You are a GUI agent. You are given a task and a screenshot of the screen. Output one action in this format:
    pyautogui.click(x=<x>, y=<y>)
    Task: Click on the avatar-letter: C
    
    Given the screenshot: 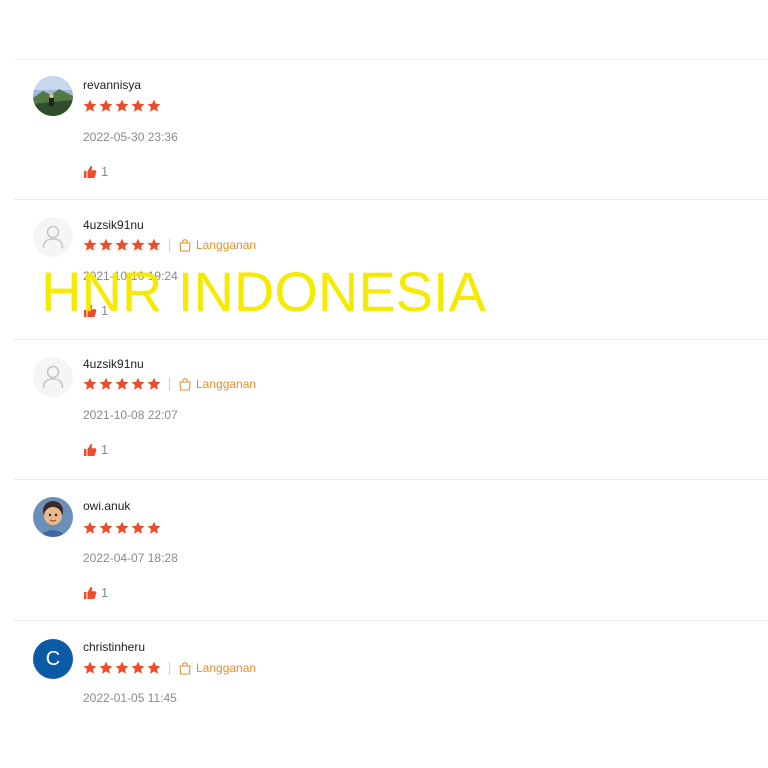 What is the action you would take?
    pyautogui.click(x=53, y=658)
    